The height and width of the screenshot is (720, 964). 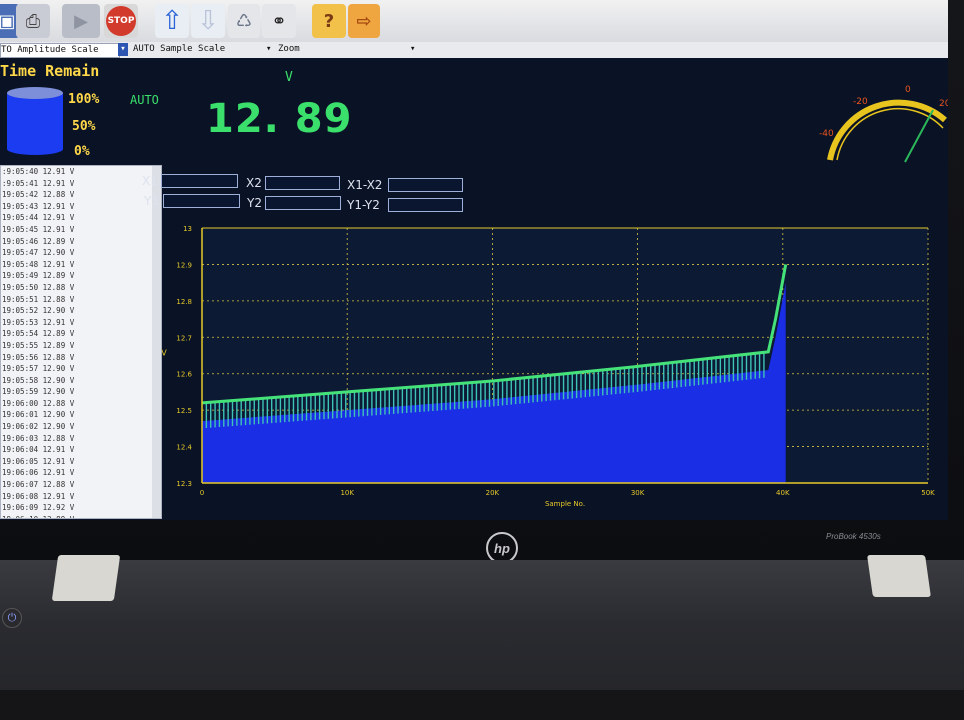 What do you see at coordinates (908, 90) in the screenshot?
I see `gauge-tick-label: 0` at bounding box center [908, 90].